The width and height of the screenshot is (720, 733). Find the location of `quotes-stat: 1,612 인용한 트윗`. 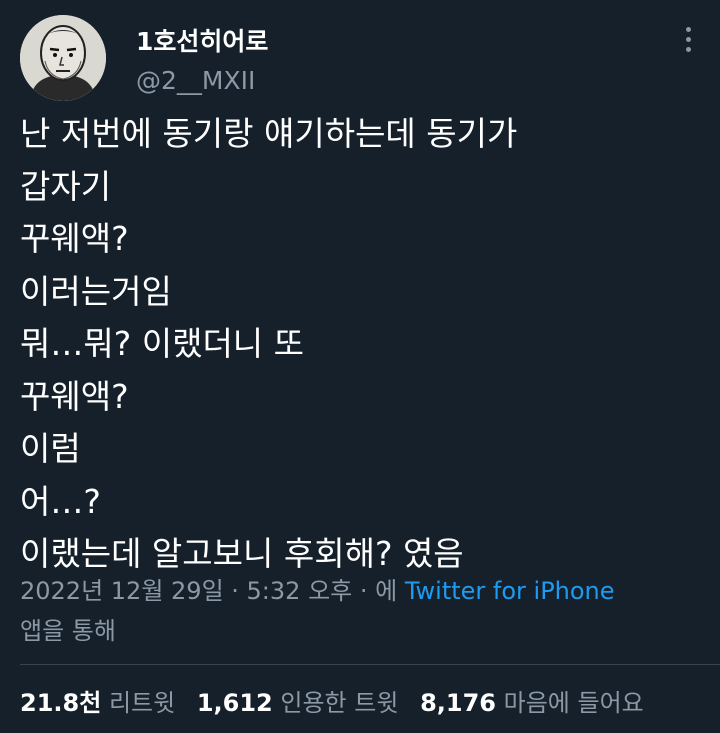

quotes-stat: 1,612 인용한 트윗 is located at coordinates (298, 703).